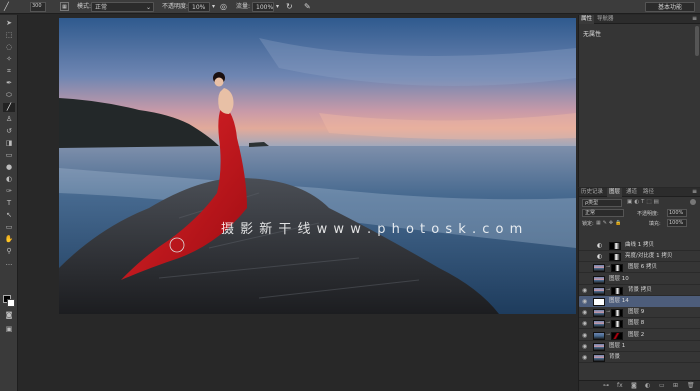 The image size is (700, 391). I want to click on workspace-switcher: 基本功能, so click(670, 7).